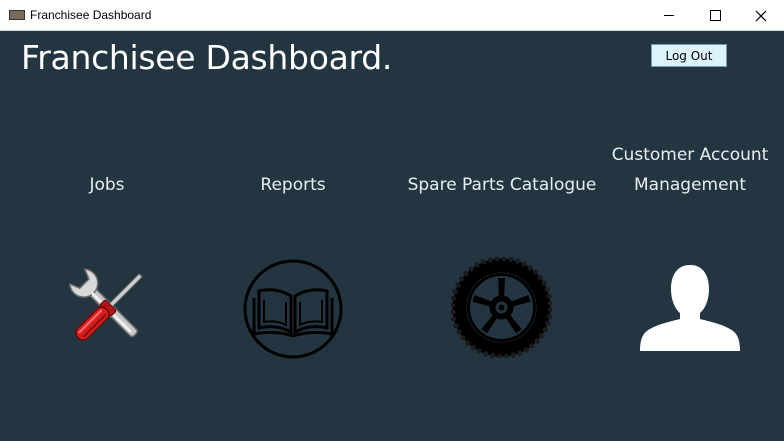 This screenshot has height=441, width=784. I want to click on spare-parts-label: Spare Parts Catalogue, so click(502, 185).